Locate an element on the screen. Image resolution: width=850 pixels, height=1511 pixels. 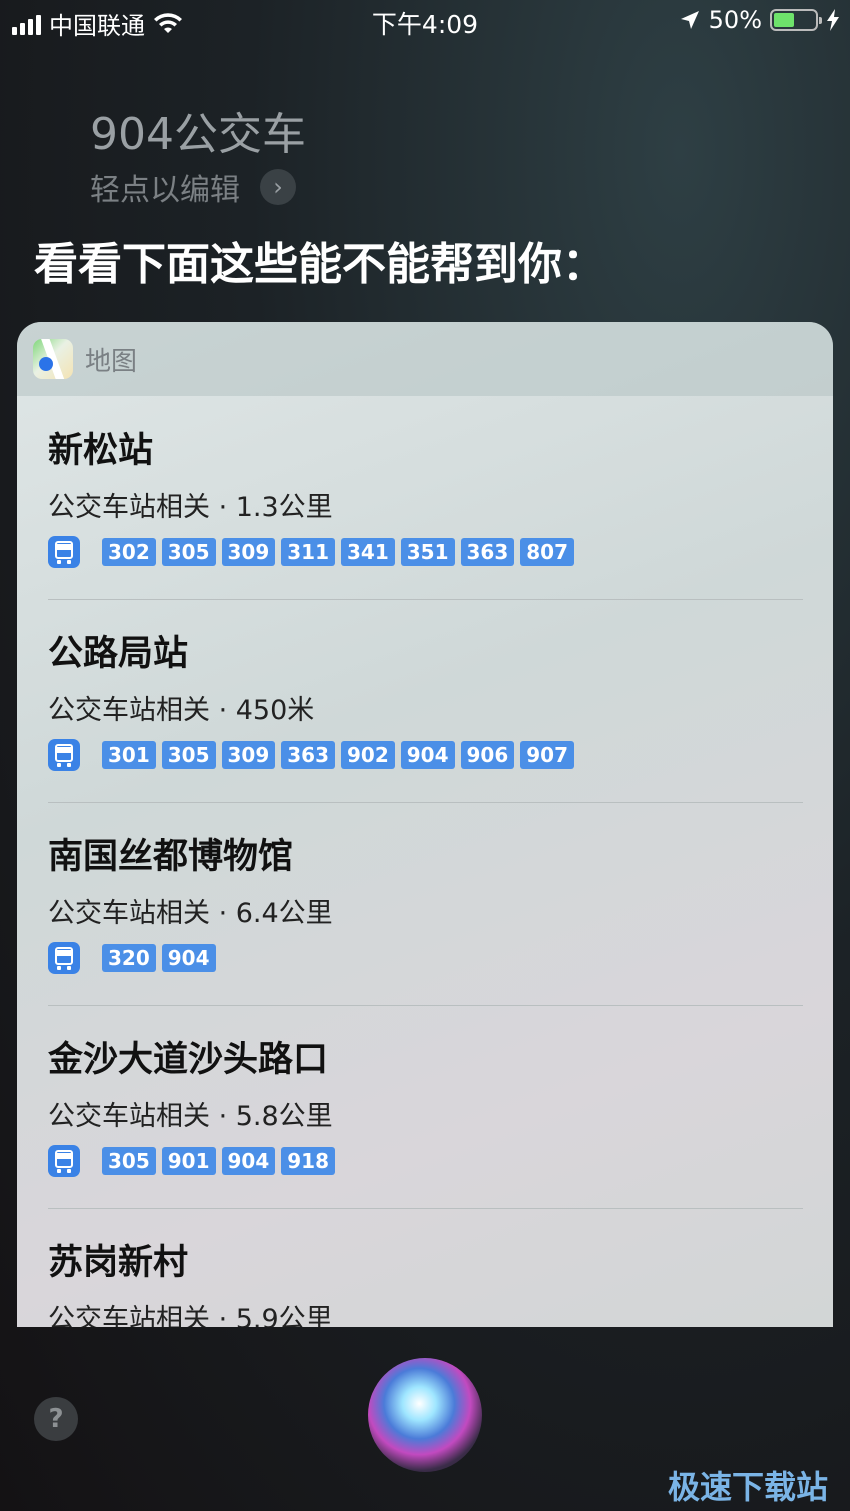
route-badge: 907 is located at coordinates (547, 755).